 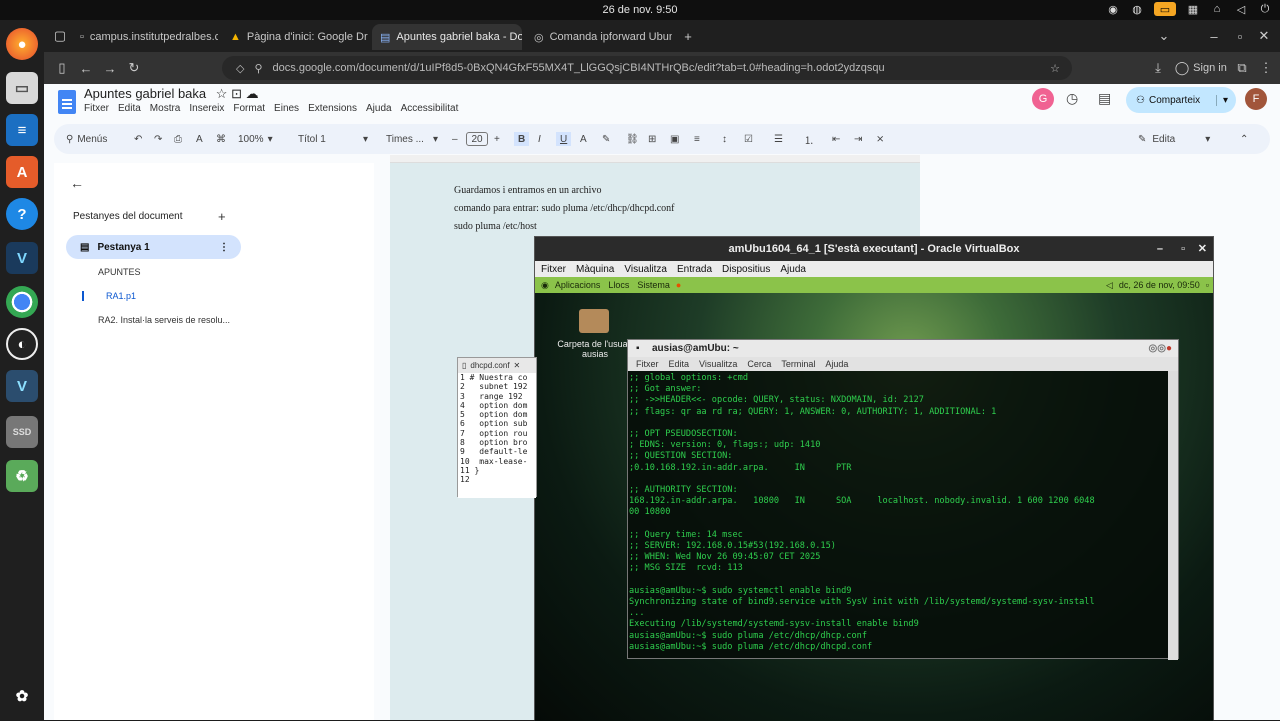 I want to click on font-size-input: 20, so click(x=477, y=139).